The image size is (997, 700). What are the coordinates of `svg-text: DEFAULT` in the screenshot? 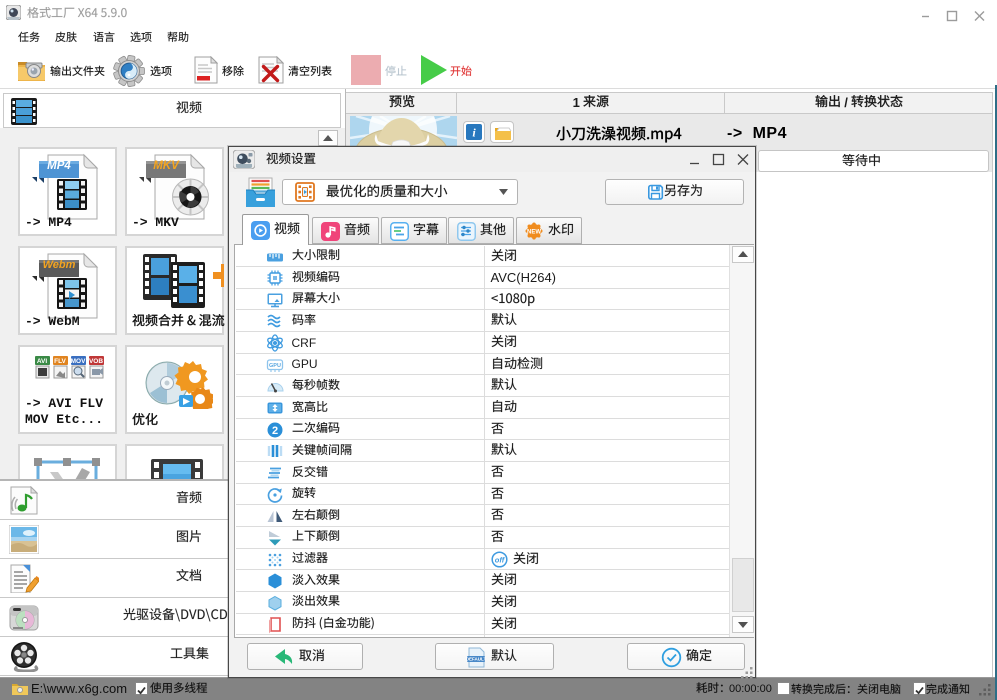 It's located at (476, 658).